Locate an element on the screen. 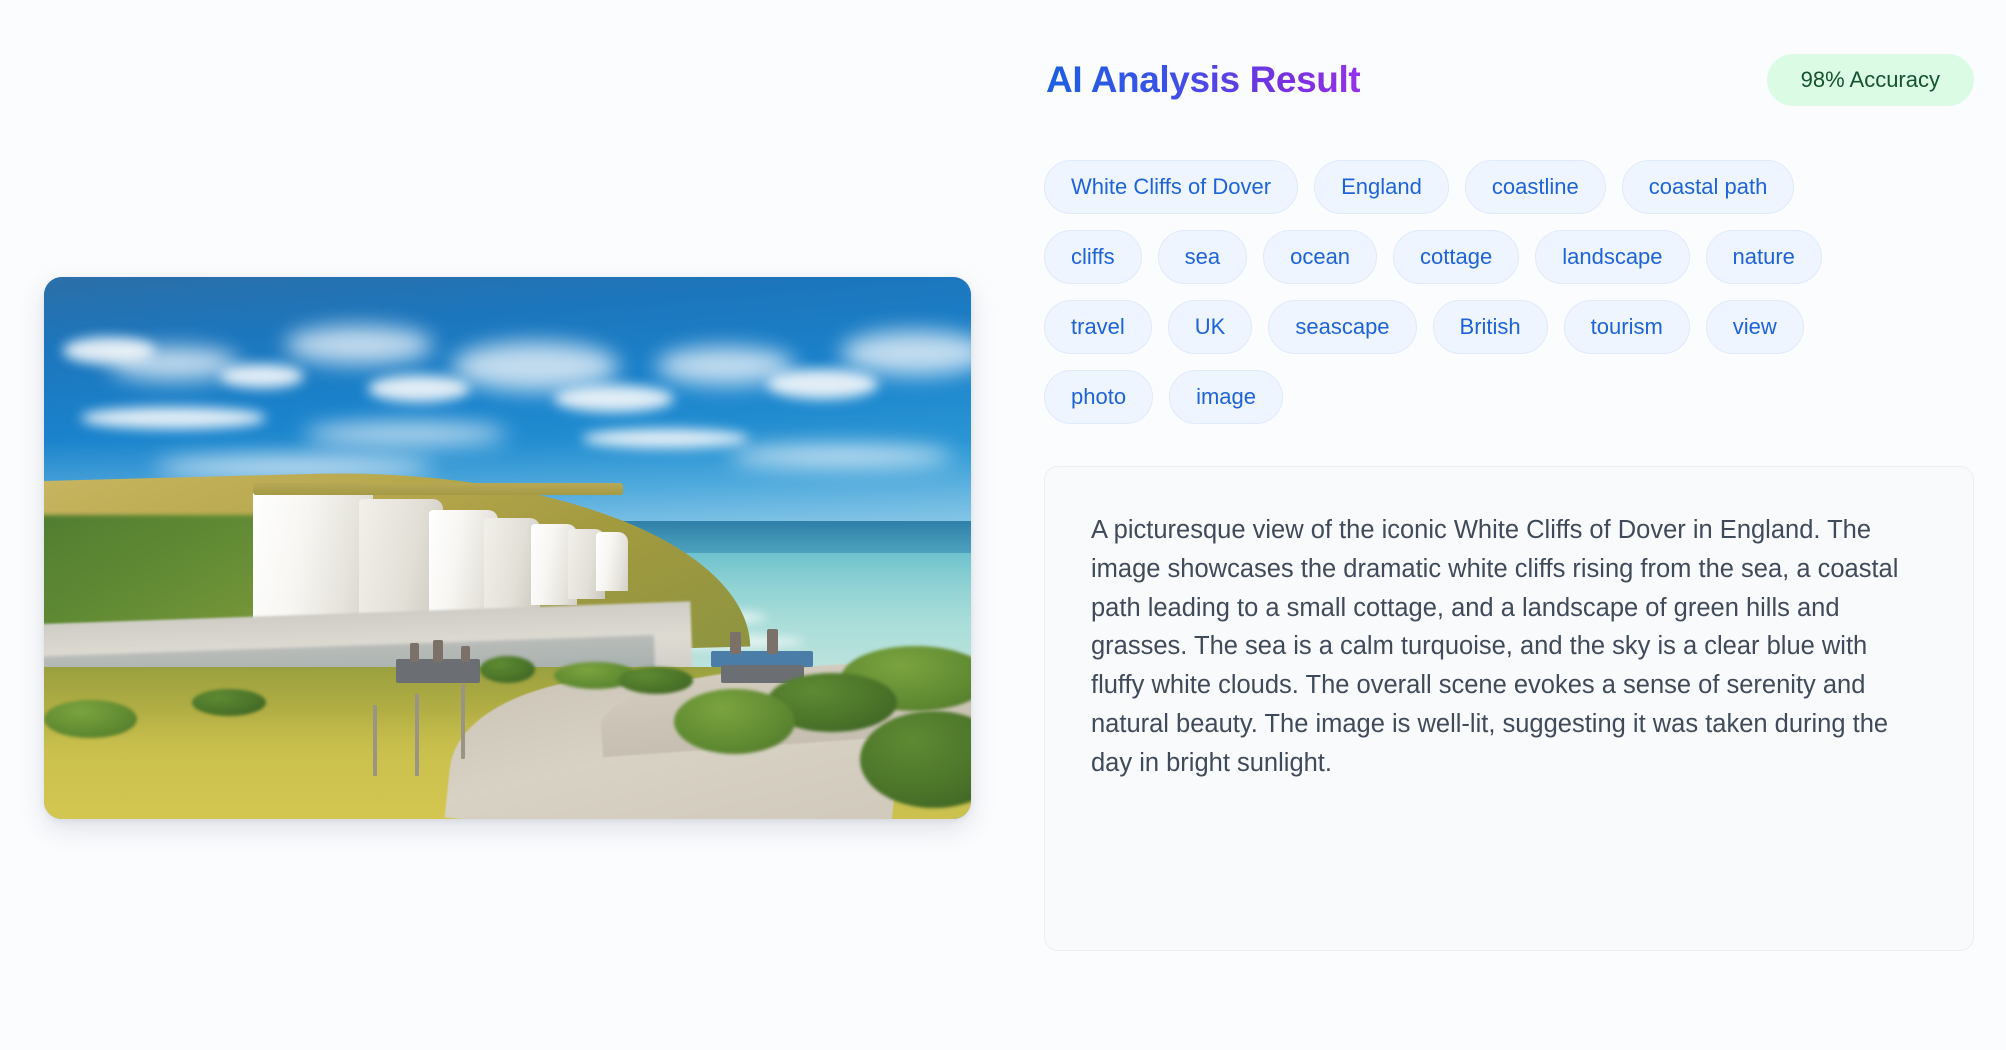  tag-chip: view is located at coordinates (1754, 327).